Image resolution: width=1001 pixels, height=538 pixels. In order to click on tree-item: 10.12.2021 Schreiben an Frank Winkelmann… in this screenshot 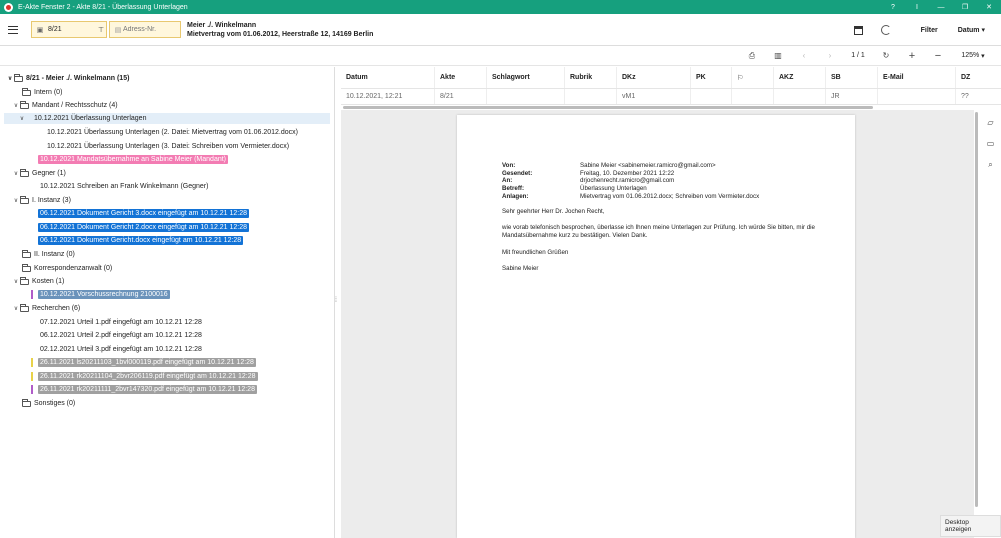, I will do `click(124, 186)`.